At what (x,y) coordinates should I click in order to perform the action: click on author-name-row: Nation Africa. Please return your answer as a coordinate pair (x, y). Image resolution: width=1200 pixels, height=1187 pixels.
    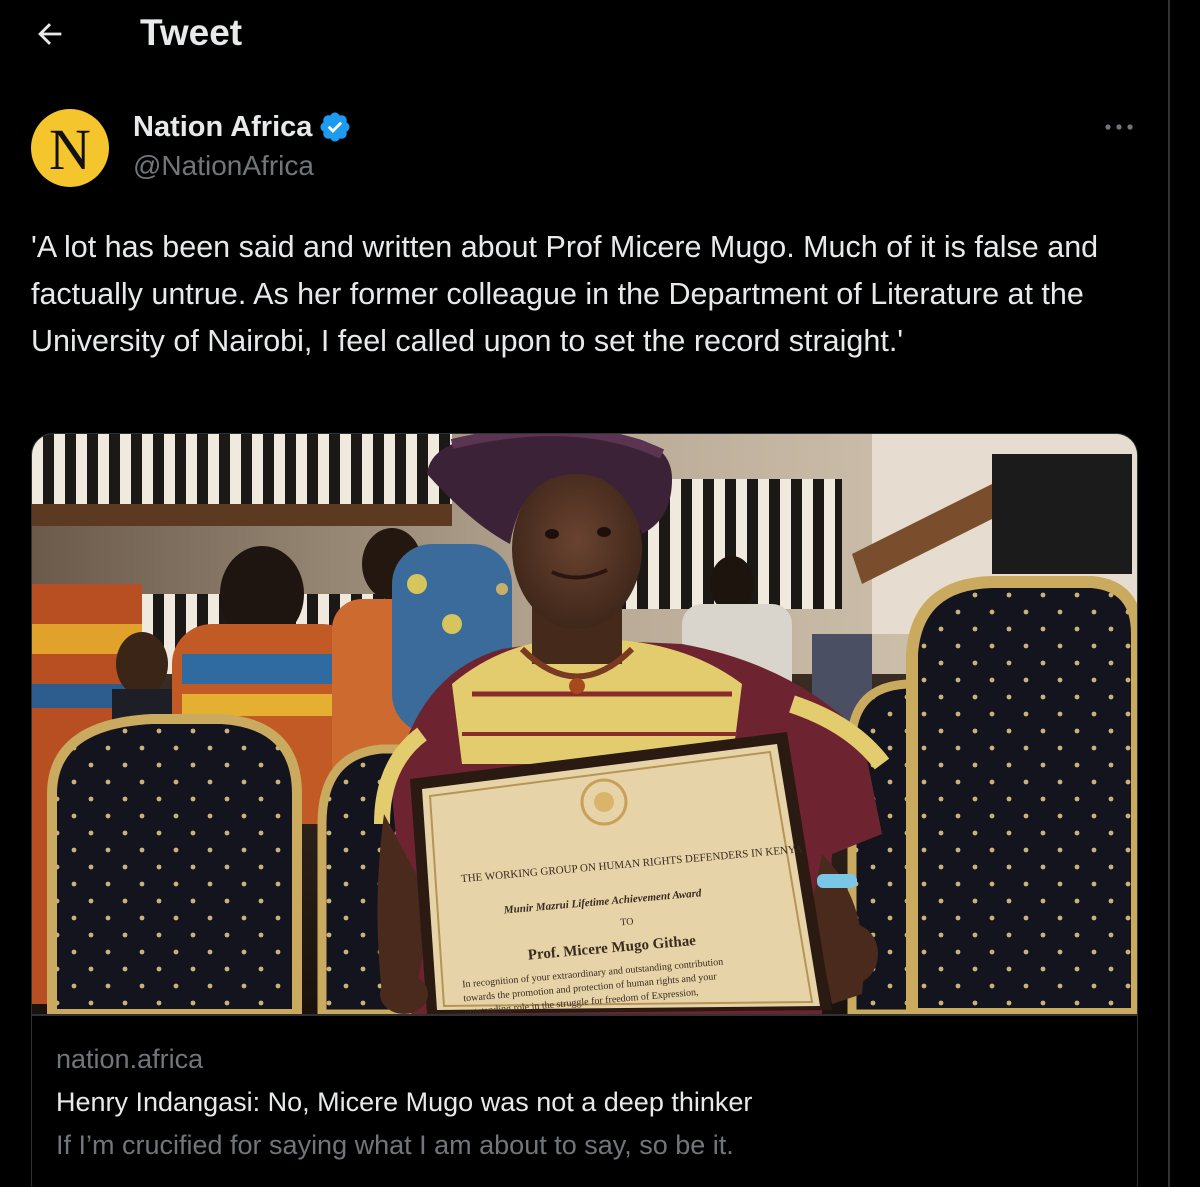
    Looking at the image, I should click on (242, 127).